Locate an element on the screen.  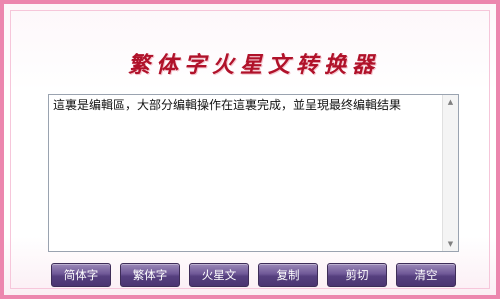
scroll-down-arrow-icon: ▼ is located at coordinates (450, 244).